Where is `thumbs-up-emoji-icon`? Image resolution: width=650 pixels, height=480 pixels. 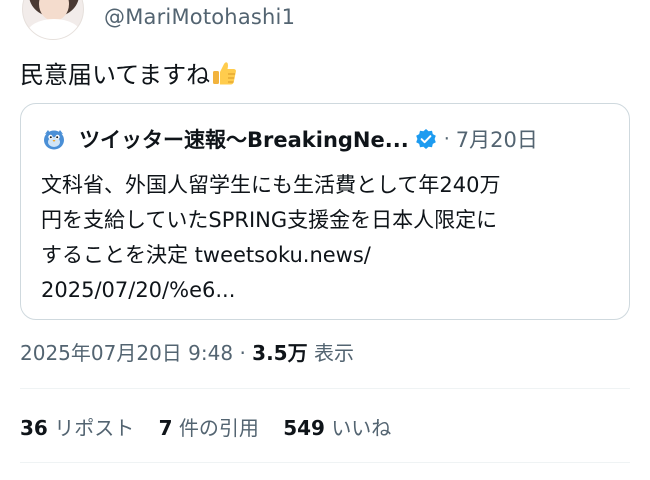 thumbs-up-emoji-icon is located at coordinates (225, 73).